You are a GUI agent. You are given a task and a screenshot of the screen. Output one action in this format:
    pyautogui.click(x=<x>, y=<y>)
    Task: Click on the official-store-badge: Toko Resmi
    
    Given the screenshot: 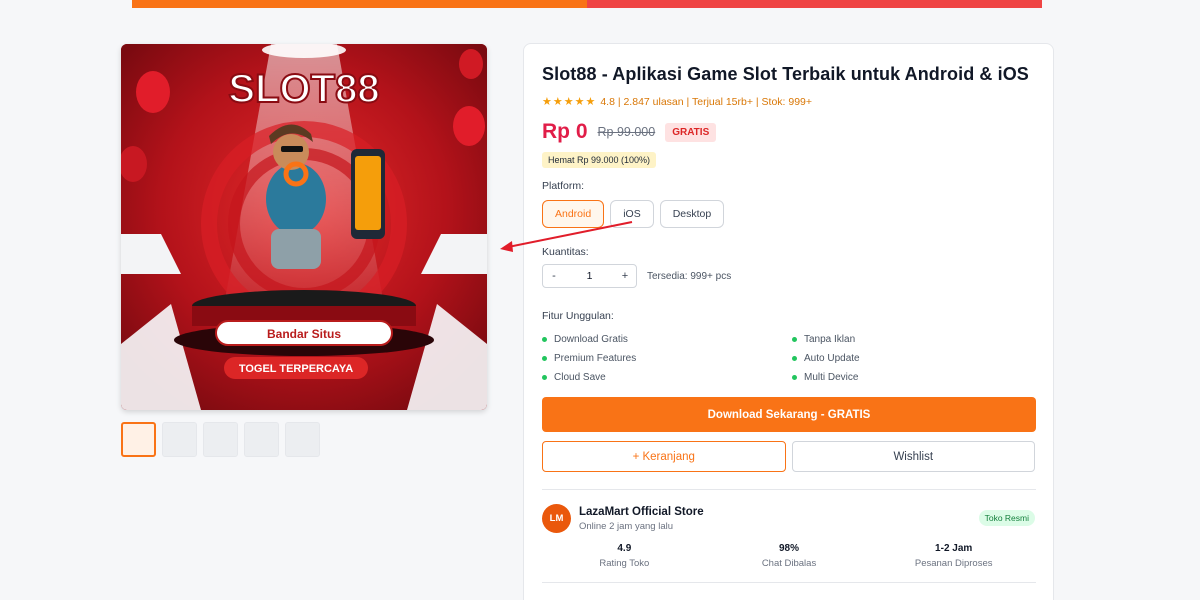 What is the action you would take?
    pyautogui.click(x=1006, y=518)
    